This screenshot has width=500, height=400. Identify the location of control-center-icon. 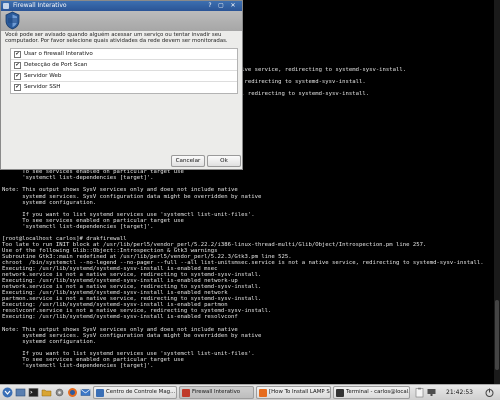
(100, 393).